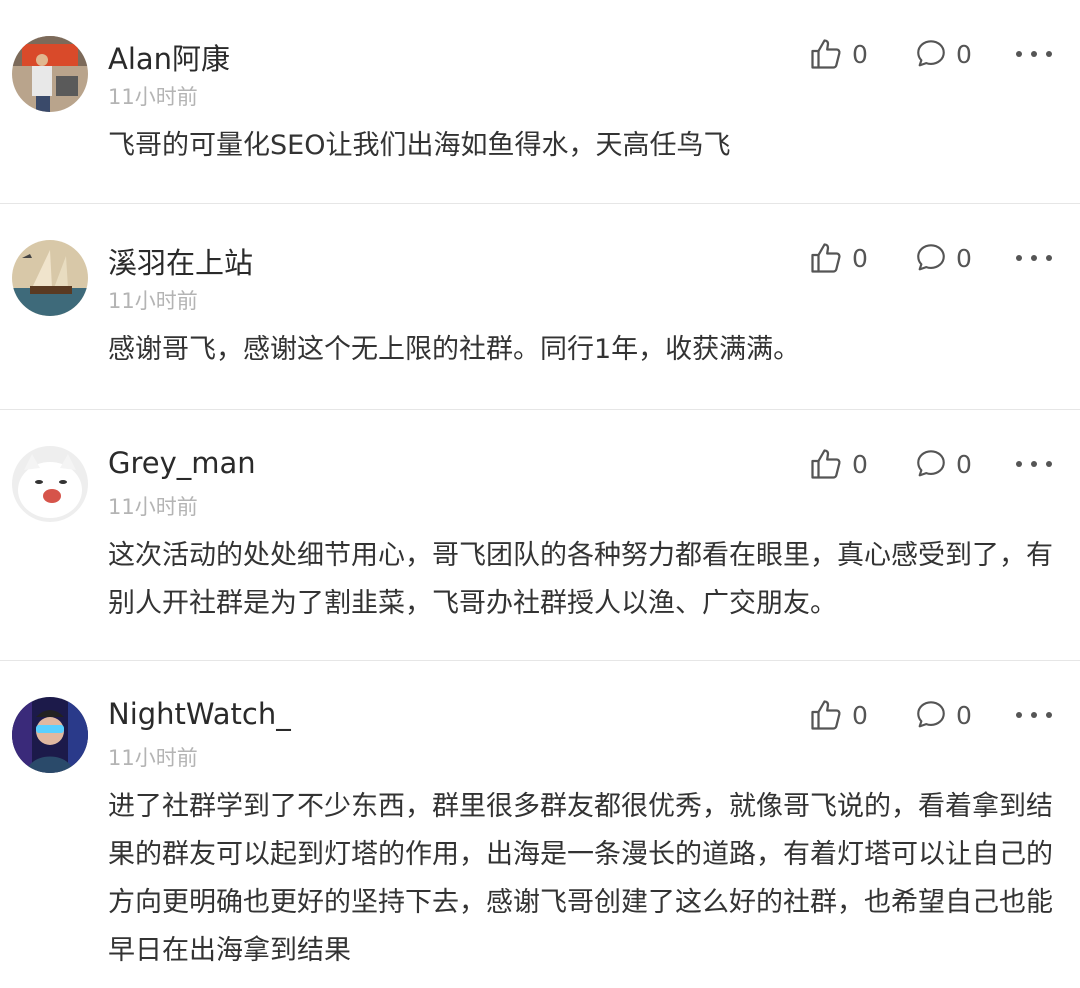 Image resolution: width=1080 pixels, height=988 pixels. Describe the element at coordinates (454, 349) in the screenshot. I see `comment-text: 感谢哥飞，感谢这个无上限的社群。同行1年，收获满满。` at that location.